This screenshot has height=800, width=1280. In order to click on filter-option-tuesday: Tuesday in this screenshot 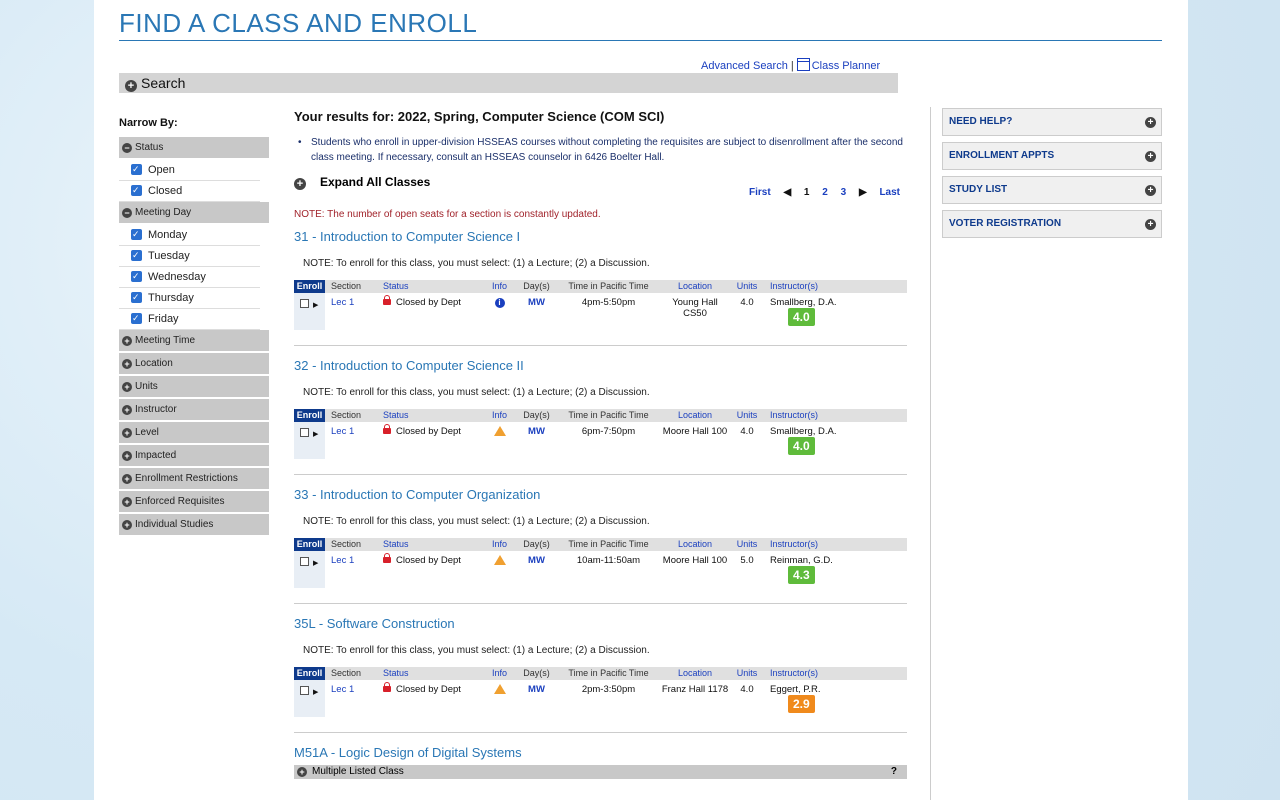, I will do `click(189, 256)`.